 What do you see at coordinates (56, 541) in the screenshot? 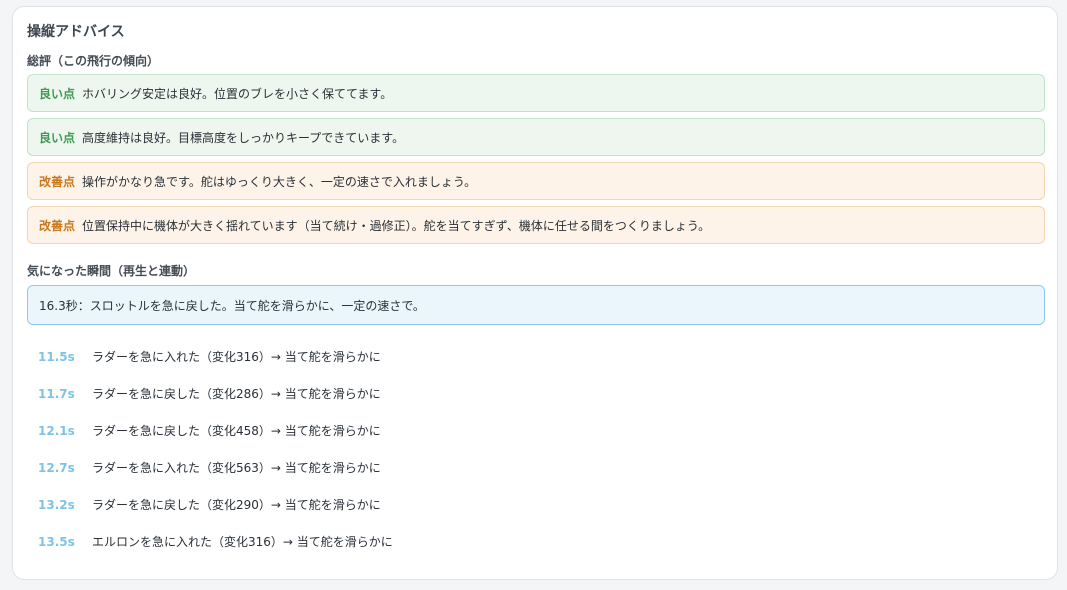
I see `moment-time: 13.5s` at bounding box center [56, 541].